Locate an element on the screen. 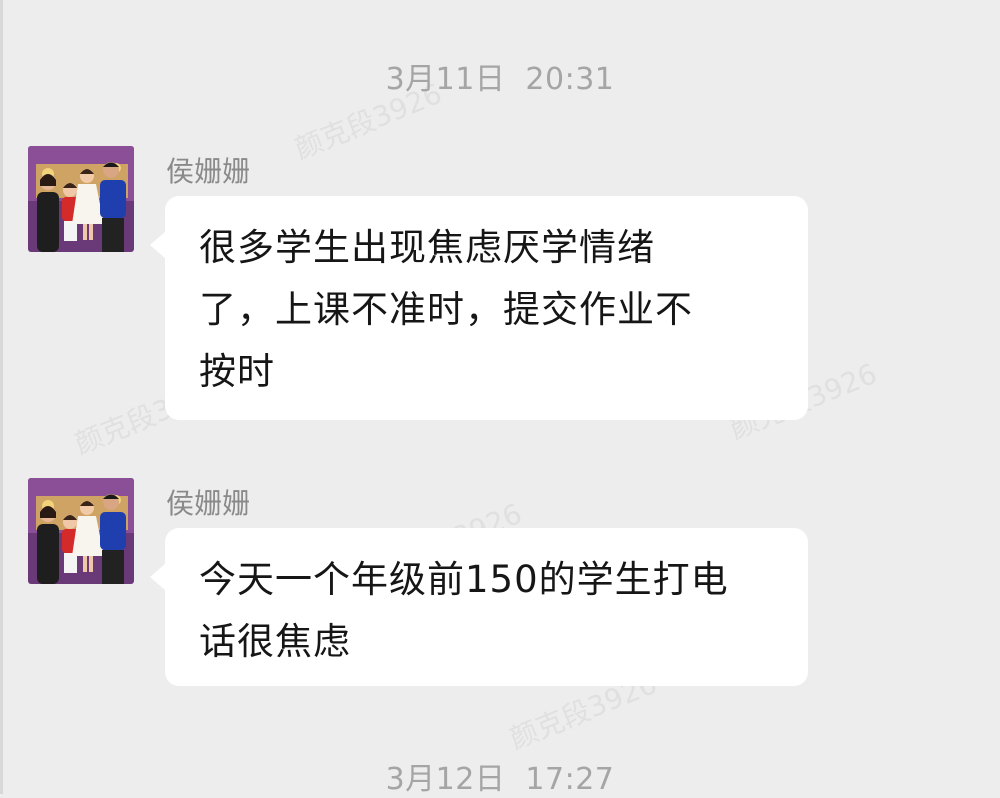 Image resolution: width=1000 pixels, height=798 pixels. message-text-line: 按时 is located at coordinates (237, 371).